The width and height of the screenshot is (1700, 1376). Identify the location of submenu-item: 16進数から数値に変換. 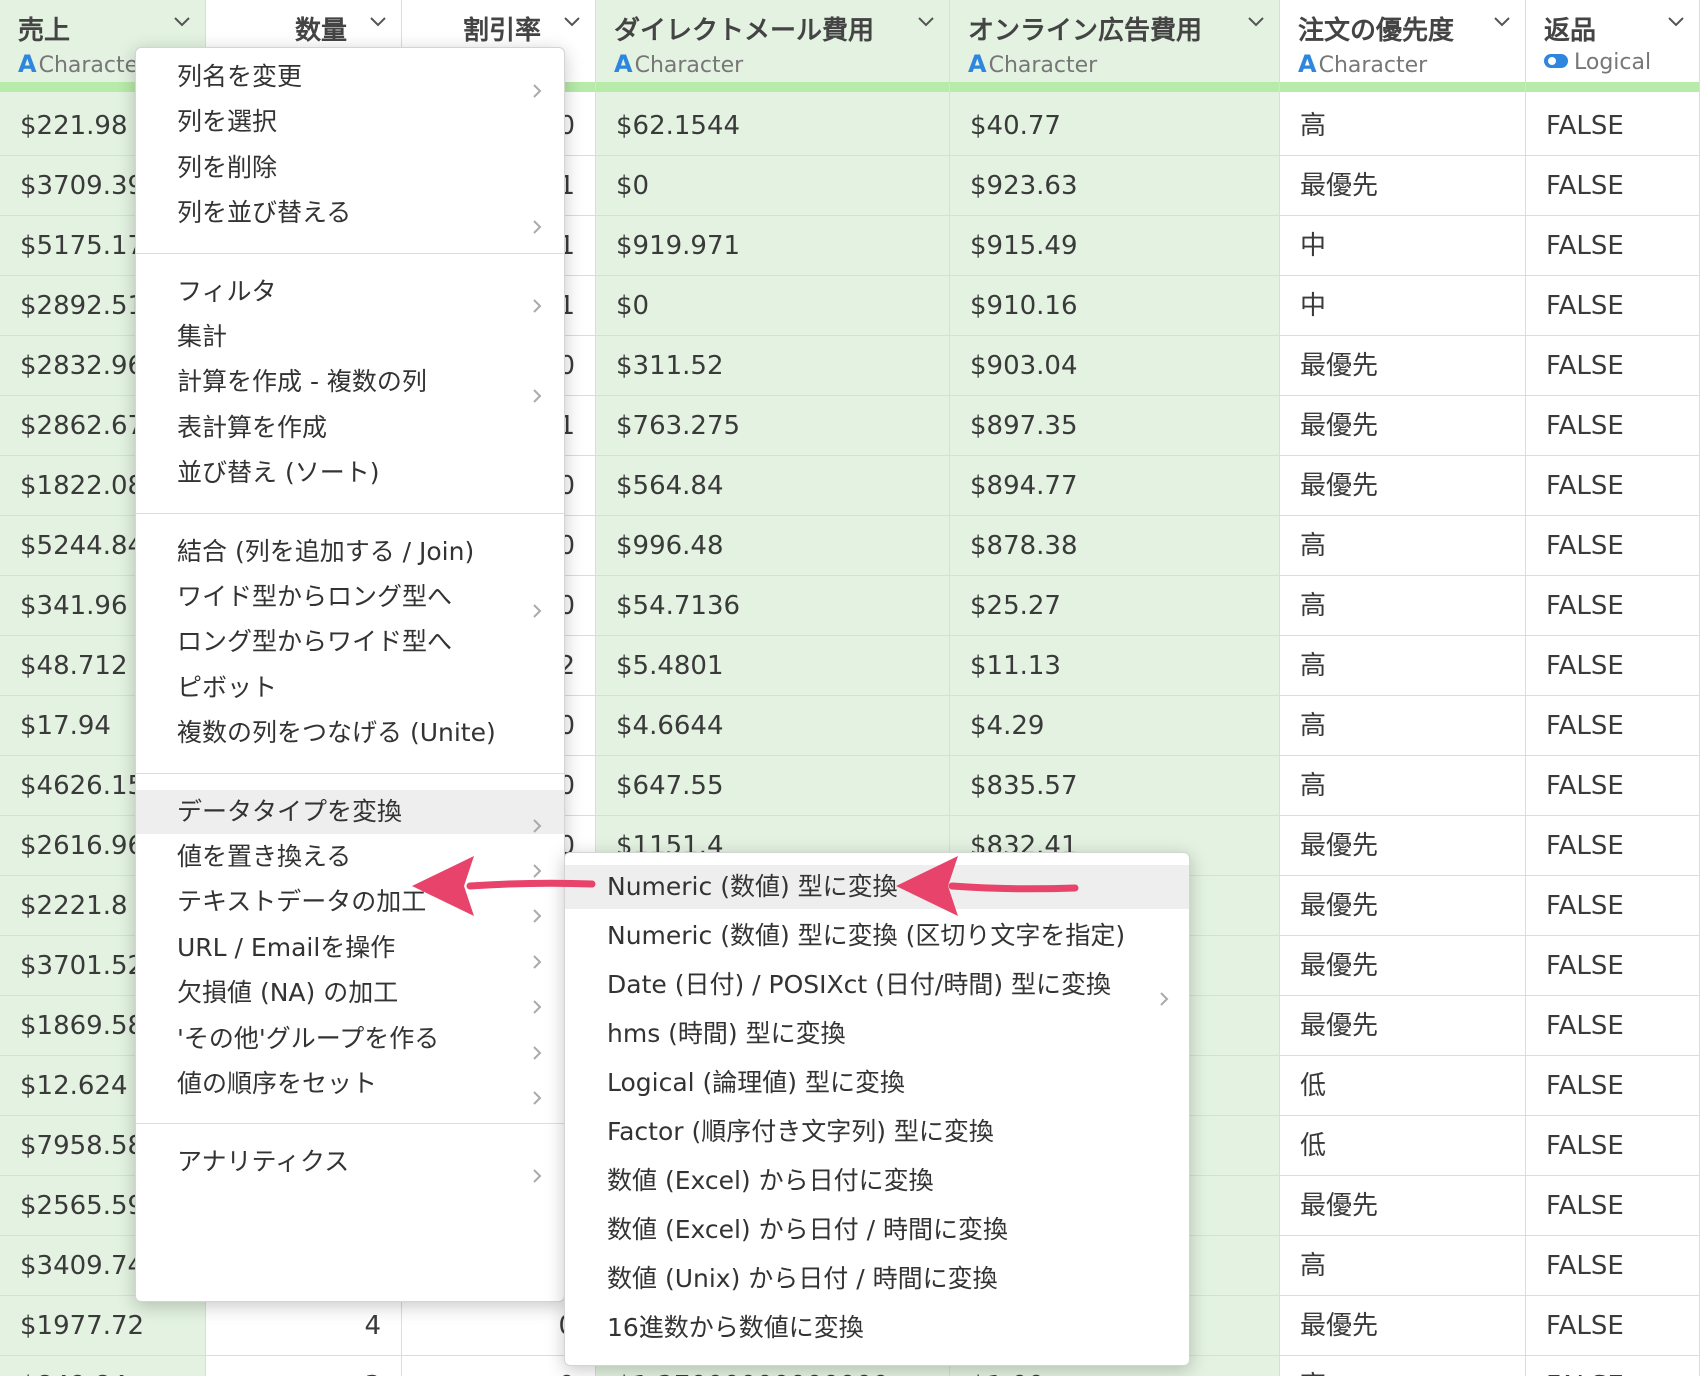
(877, 1328).